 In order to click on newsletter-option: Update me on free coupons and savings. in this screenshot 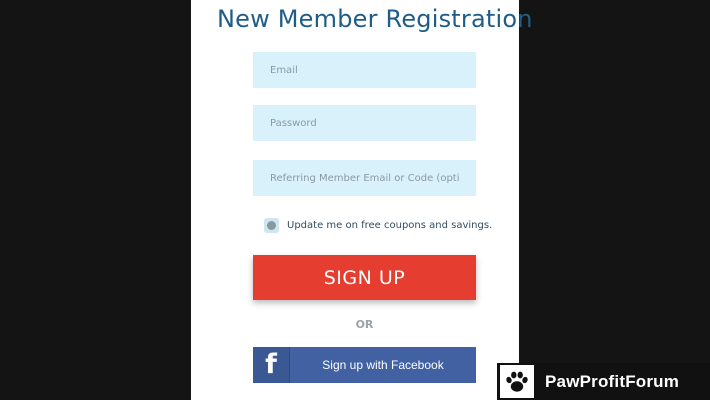, I will do `click(378, 225)`.